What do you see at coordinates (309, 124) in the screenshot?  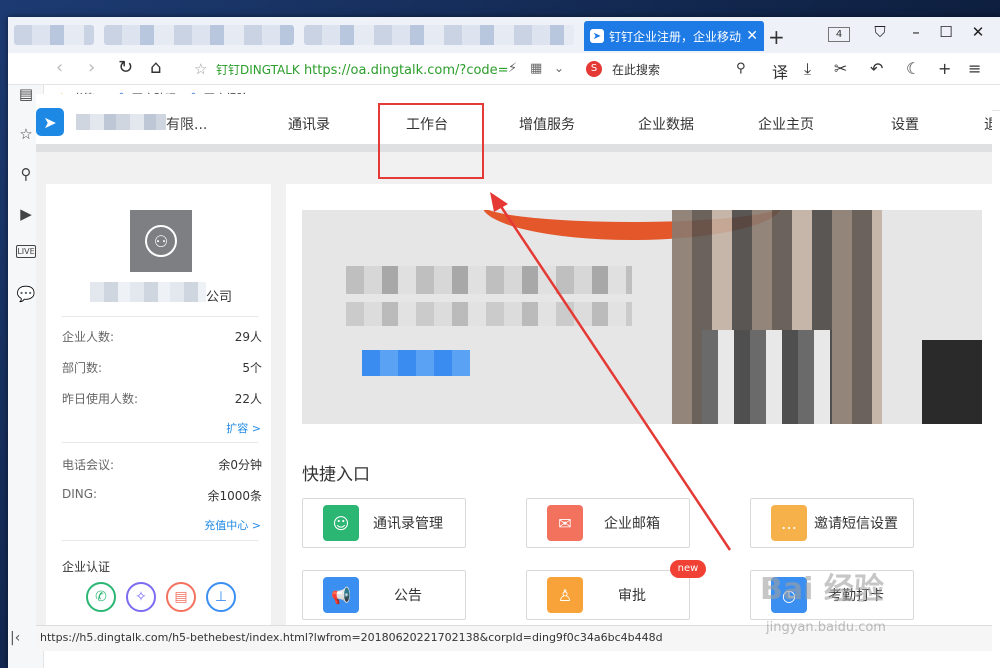 I see `nav-contacts: 通讯录` at bounding box center [309, 124].